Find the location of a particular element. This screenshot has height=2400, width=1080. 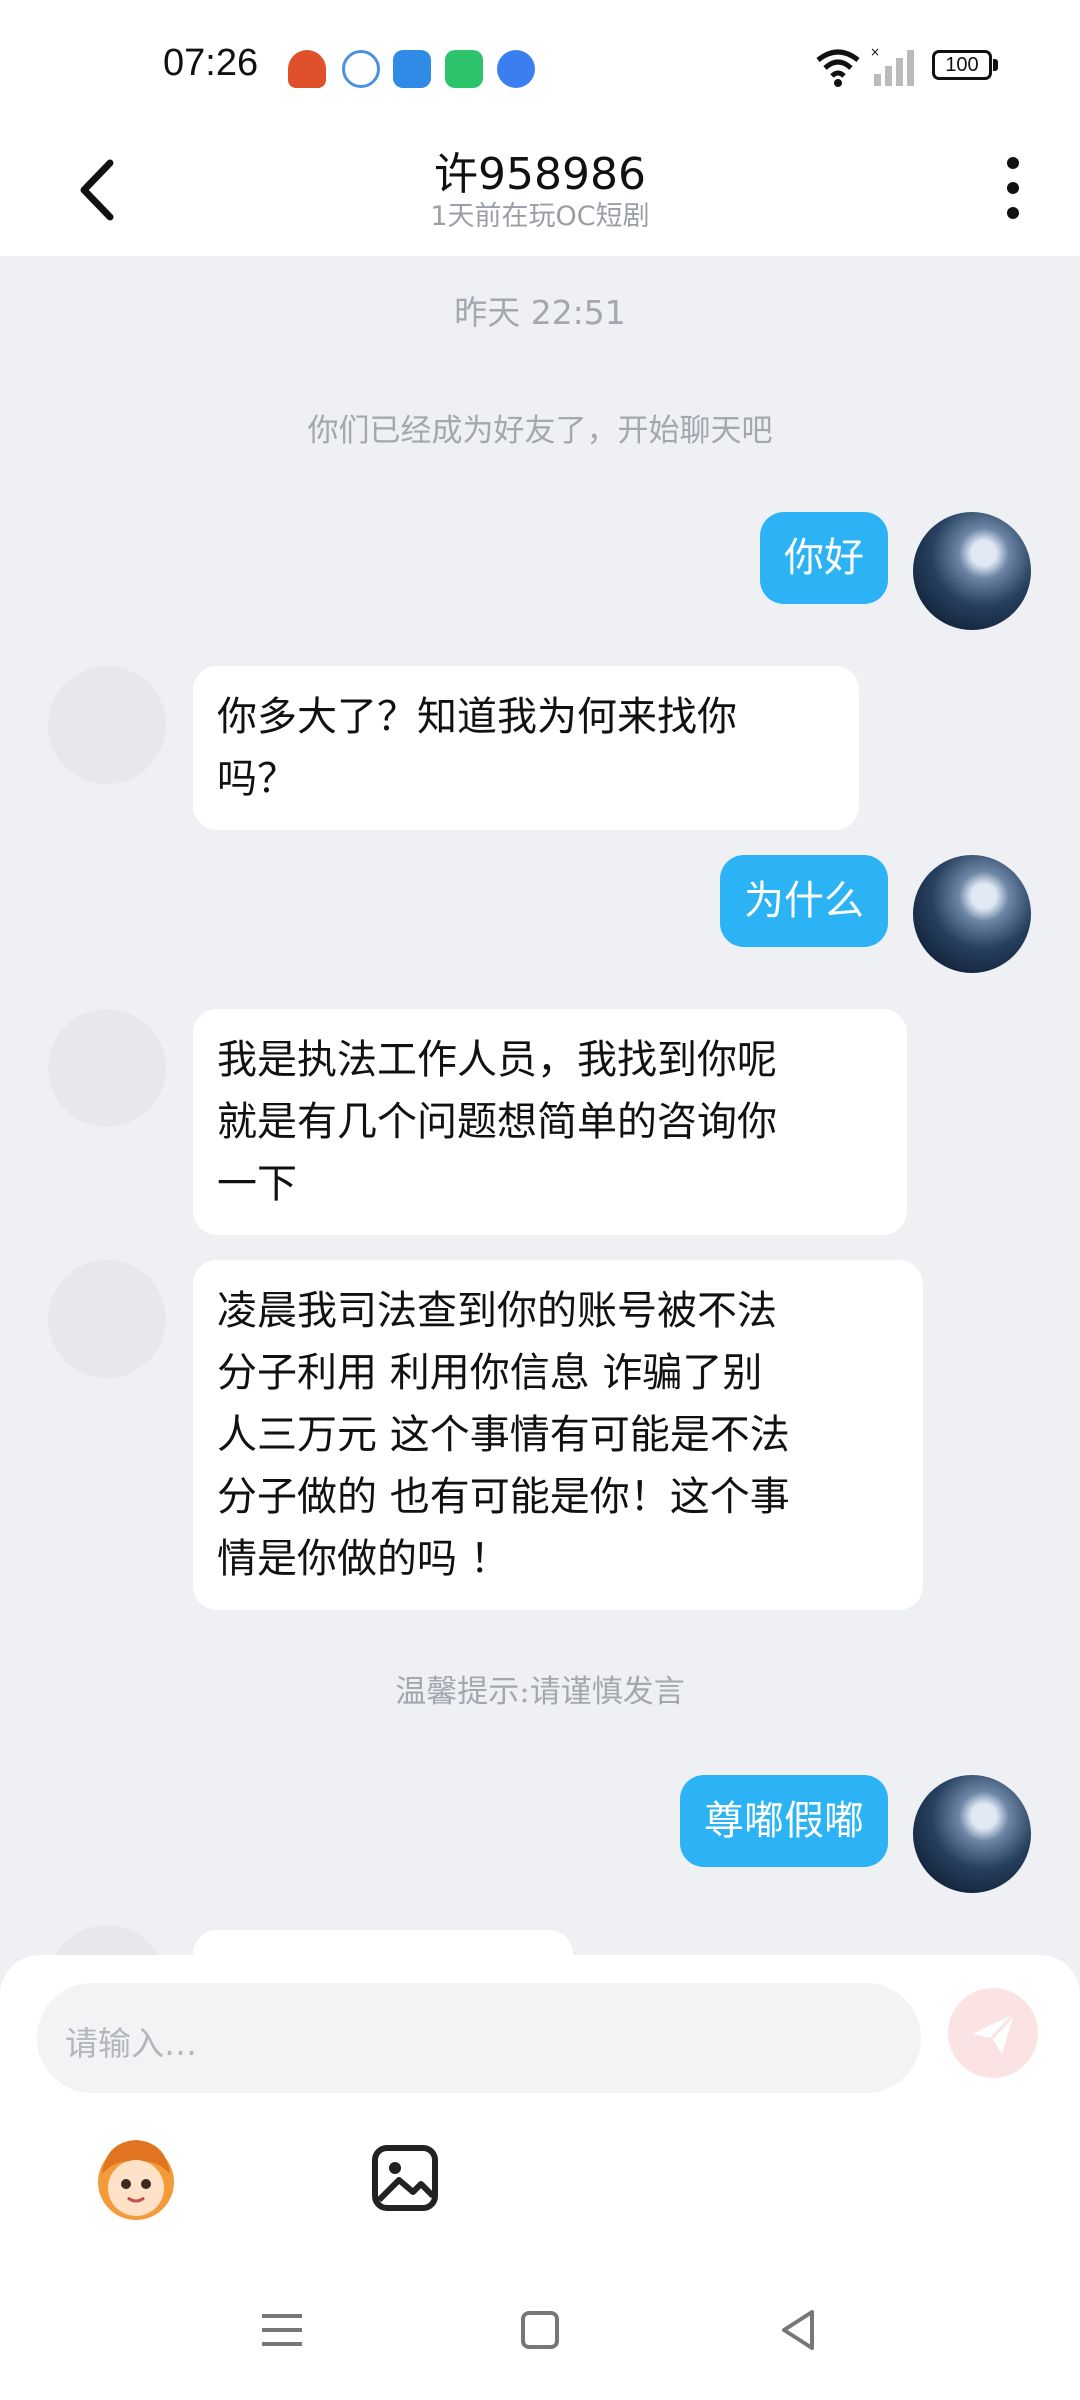

send-button is located at coordinates (993, 2033).